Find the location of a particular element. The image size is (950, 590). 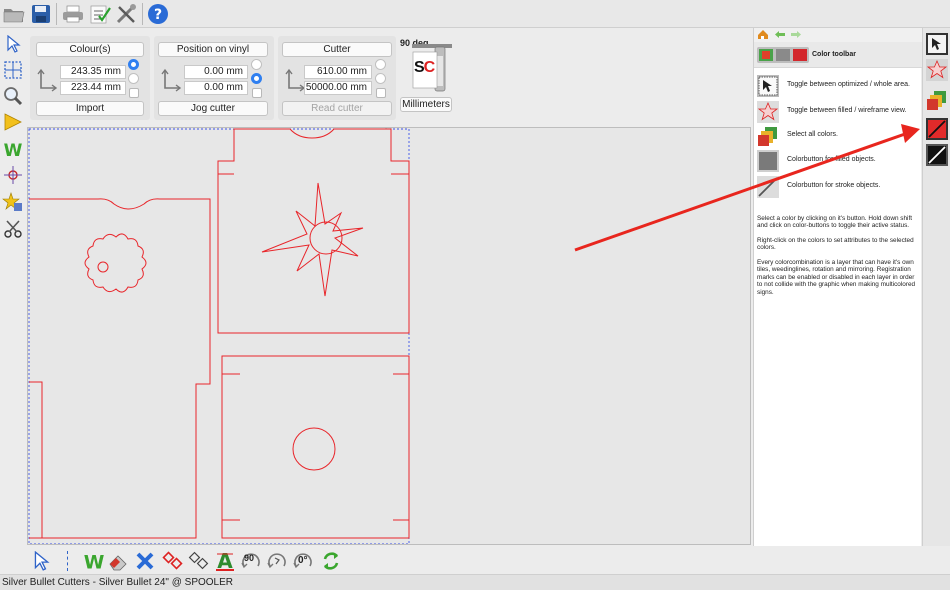

svg-text: A is located at coordinates (225, 561).